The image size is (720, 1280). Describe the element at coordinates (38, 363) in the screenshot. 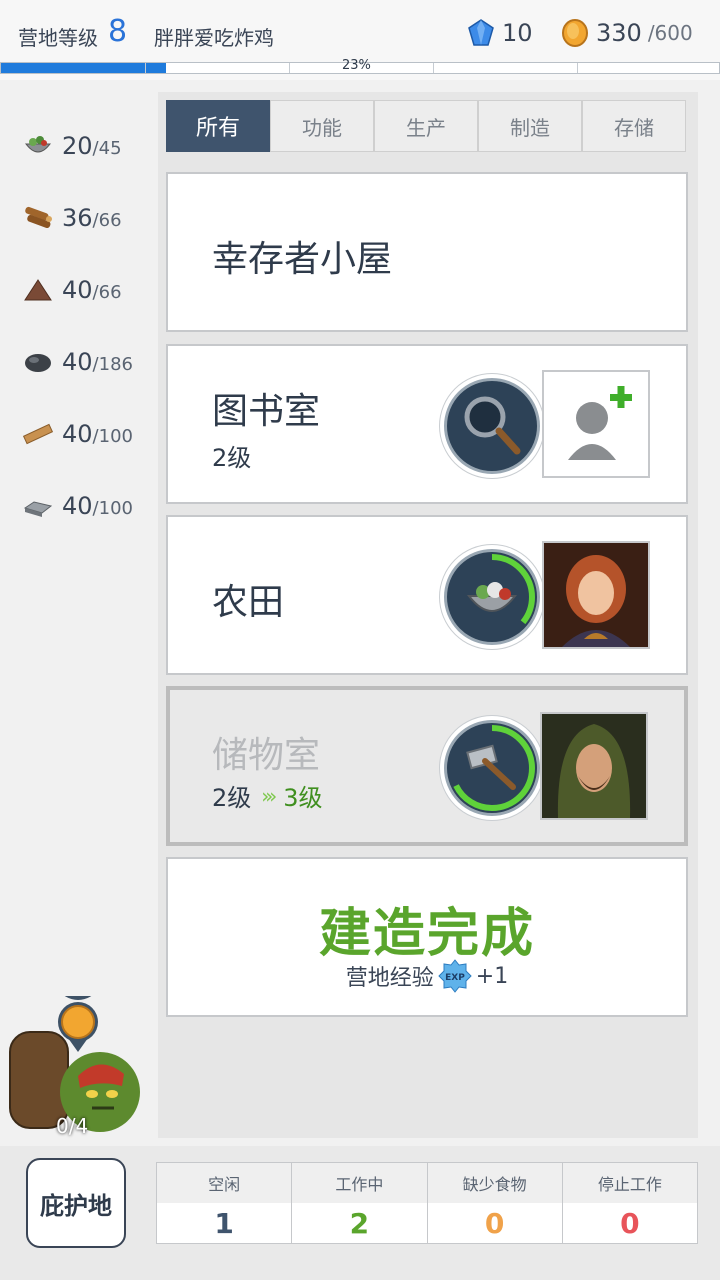

I see `coal-icon` at that location.